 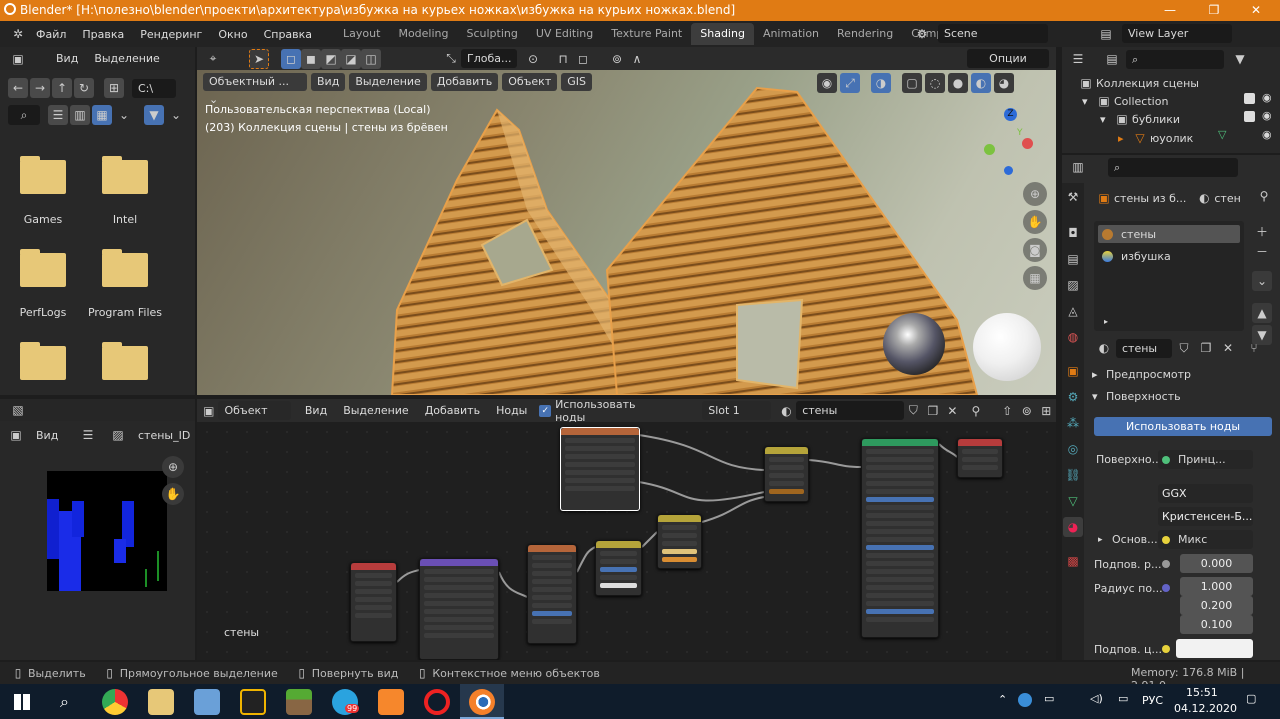 I want to click on proportional-edit-icon: ⊚, so click(x=617, y=59).